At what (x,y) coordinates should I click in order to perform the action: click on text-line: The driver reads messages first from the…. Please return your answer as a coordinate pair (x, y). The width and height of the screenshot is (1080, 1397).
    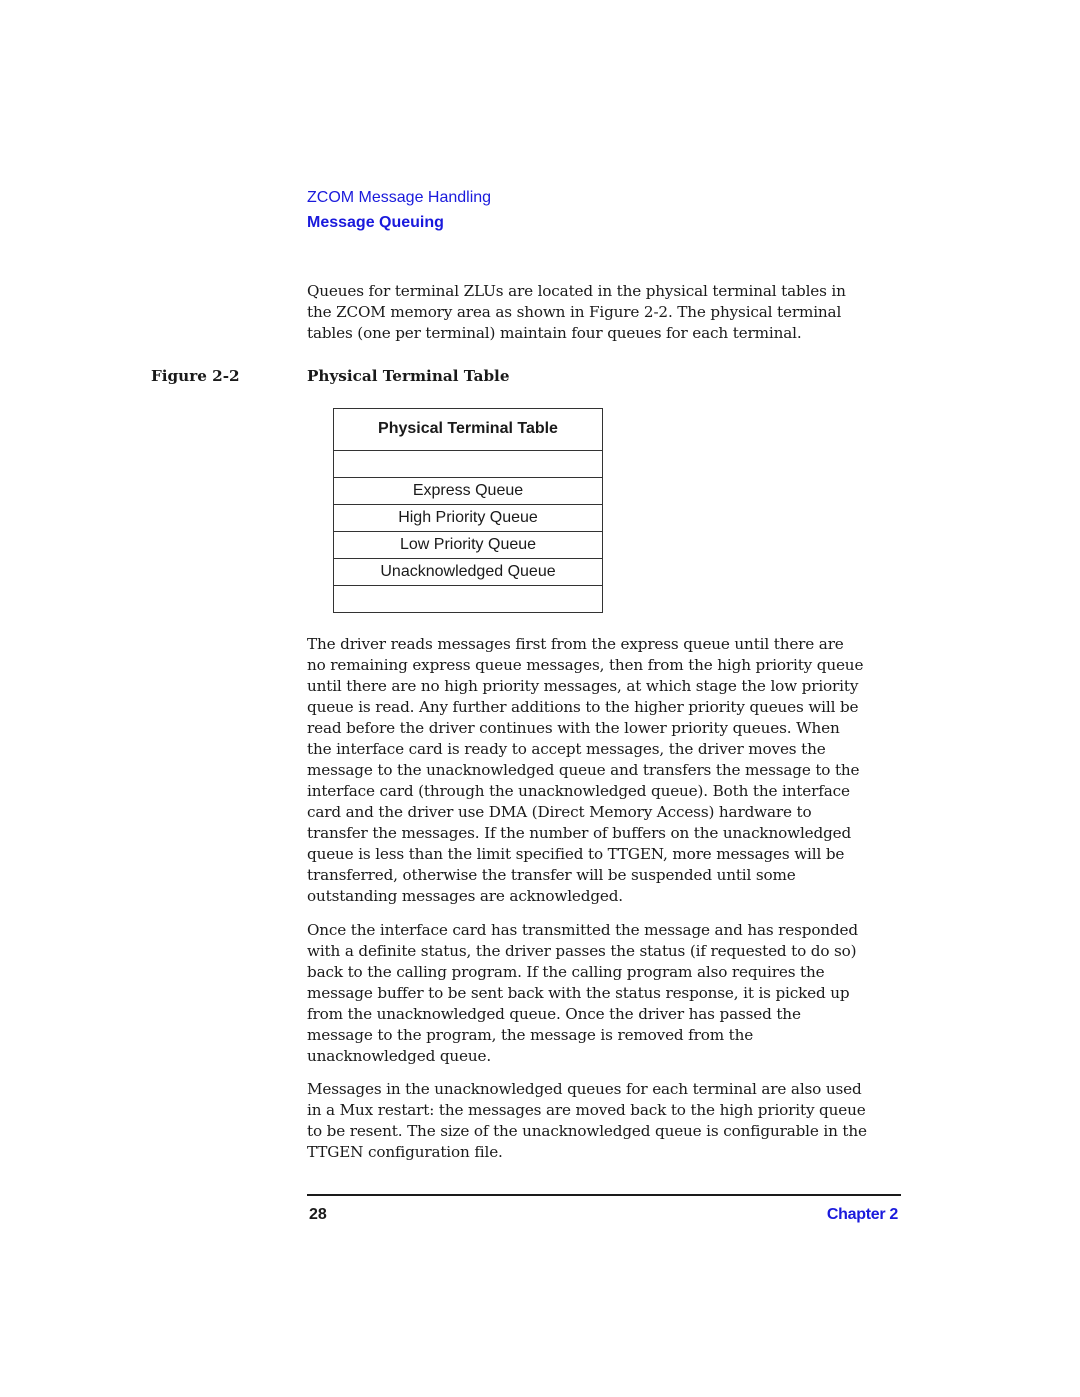
    Looking at the image, I should click on (575, 644).